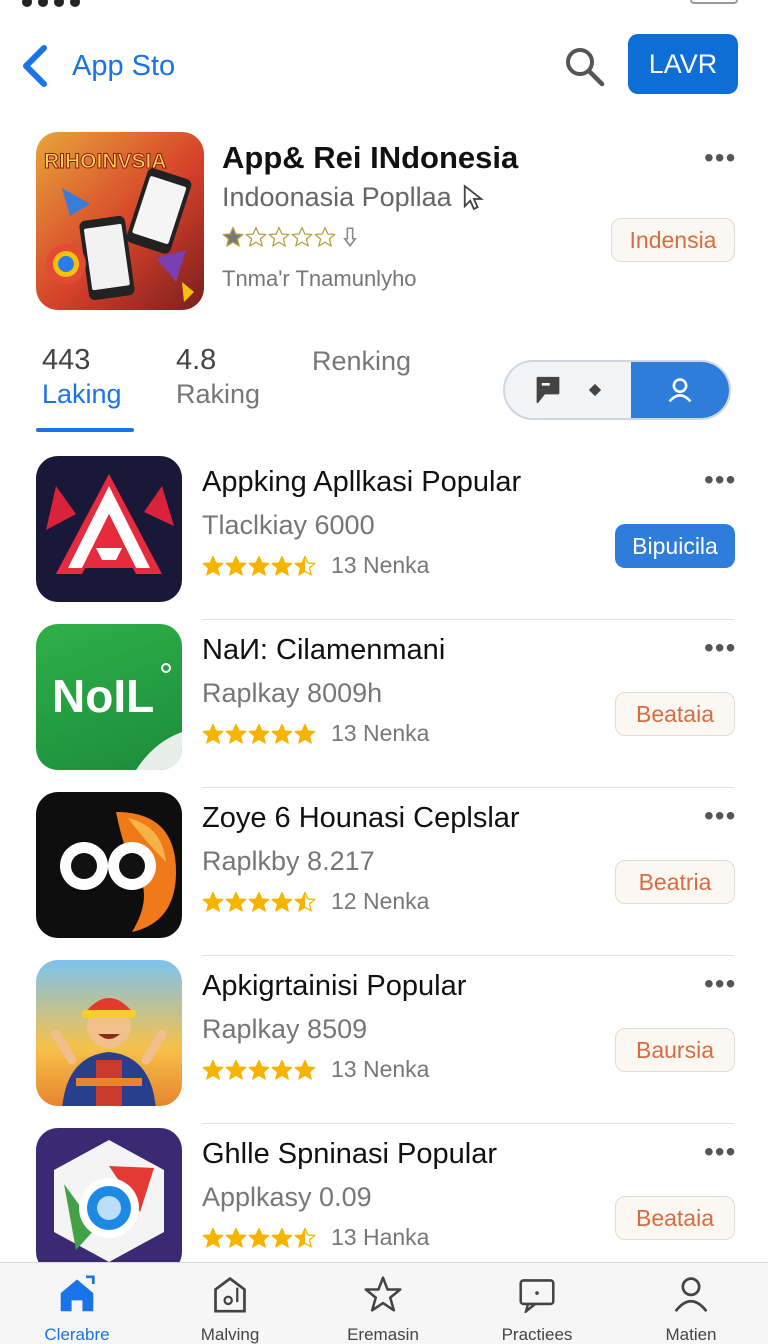 The height and width of the screenshot is (1344, 768). I want to click on tab-label: Malving, so click(230, 1334).